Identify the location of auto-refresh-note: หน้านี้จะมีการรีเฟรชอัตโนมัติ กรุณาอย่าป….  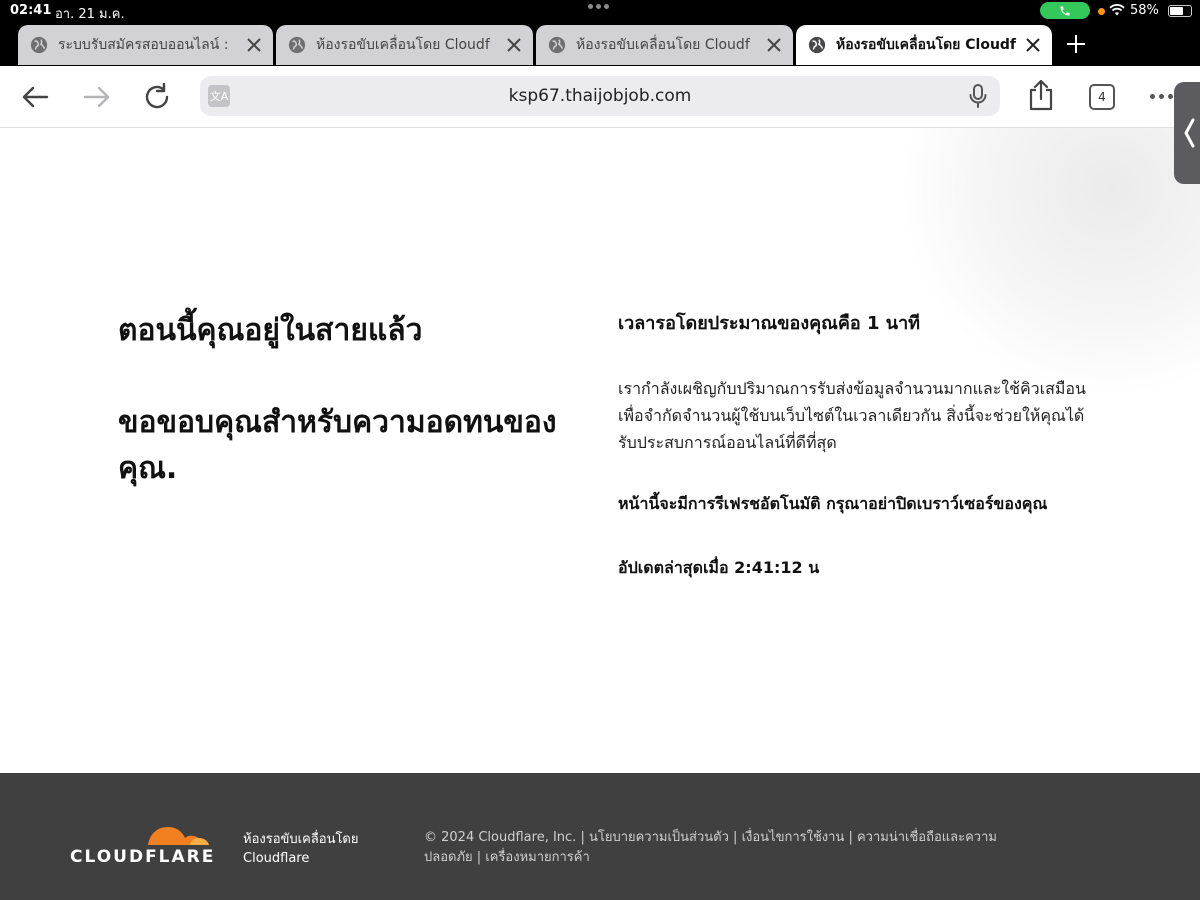
(833, 503).